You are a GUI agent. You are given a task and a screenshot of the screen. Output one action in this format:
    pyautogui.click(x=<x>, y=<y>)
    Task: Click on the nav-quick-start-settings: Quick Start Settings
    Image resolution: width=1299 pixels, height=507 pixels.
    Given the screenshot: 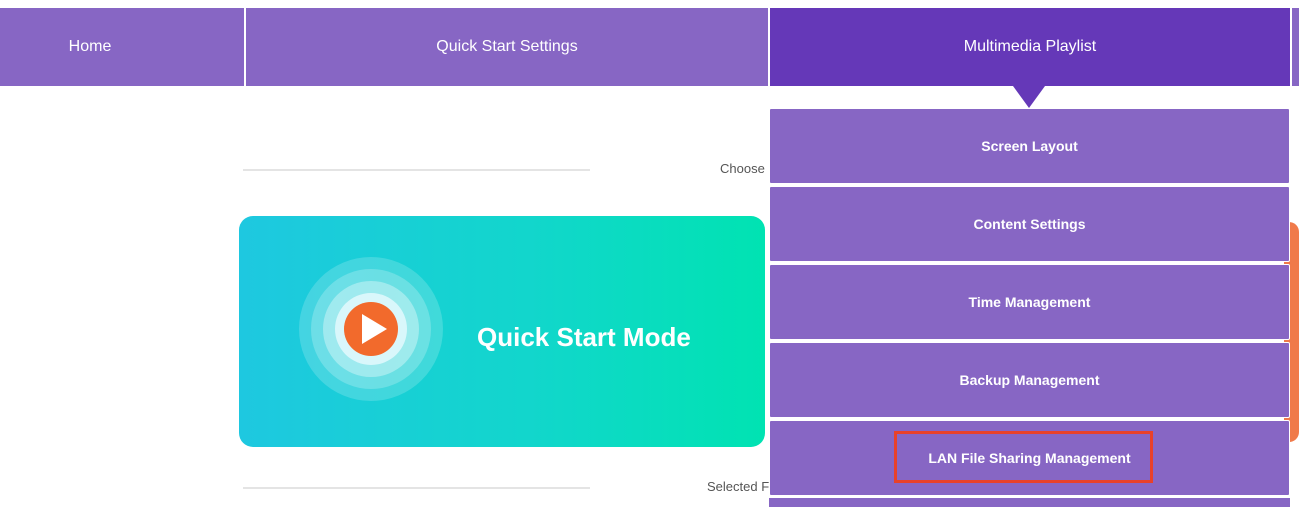 What is the action you would take?
    pyautogui.click(x=507, y=47)
    